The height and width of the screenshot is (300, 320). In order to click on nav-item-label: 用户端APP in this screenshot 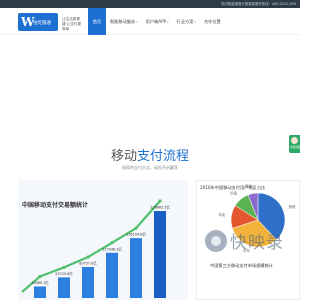, I will do `click(156, 21)`.